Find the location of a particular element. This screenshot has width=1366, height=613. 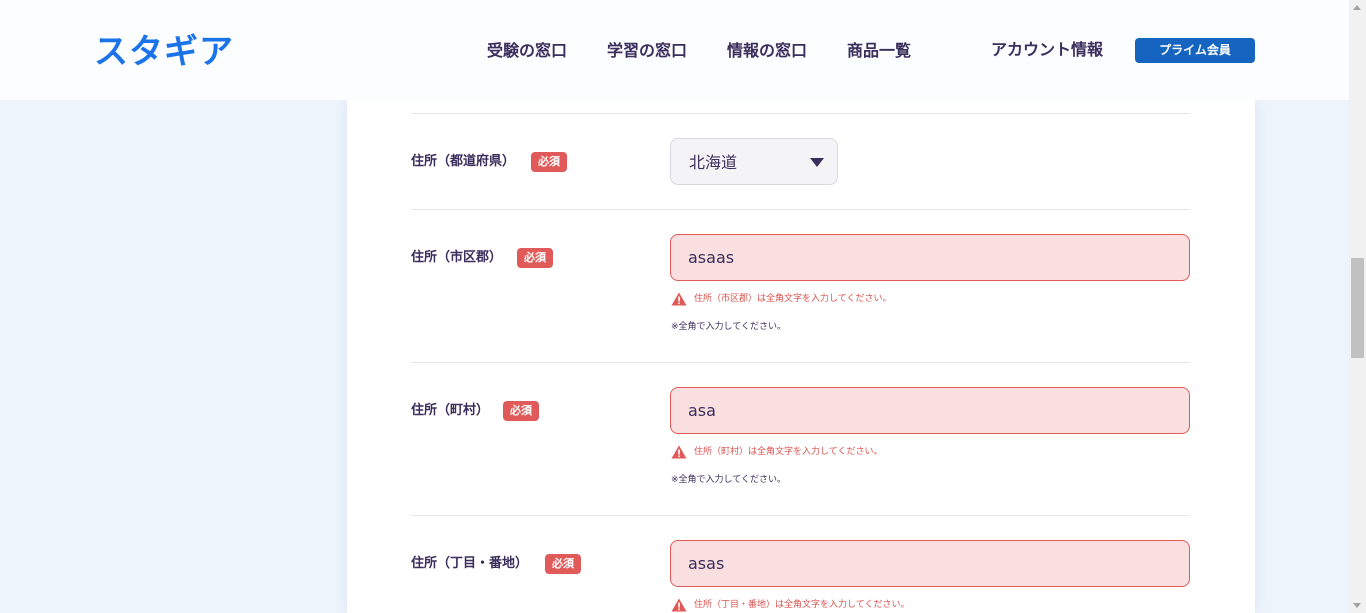

chevron-down-icon is located at coordinates (817, 162).